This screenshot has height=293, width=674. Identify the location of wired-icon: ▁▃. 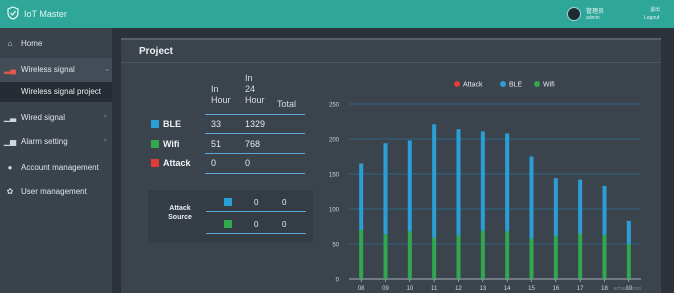
(10, 117).